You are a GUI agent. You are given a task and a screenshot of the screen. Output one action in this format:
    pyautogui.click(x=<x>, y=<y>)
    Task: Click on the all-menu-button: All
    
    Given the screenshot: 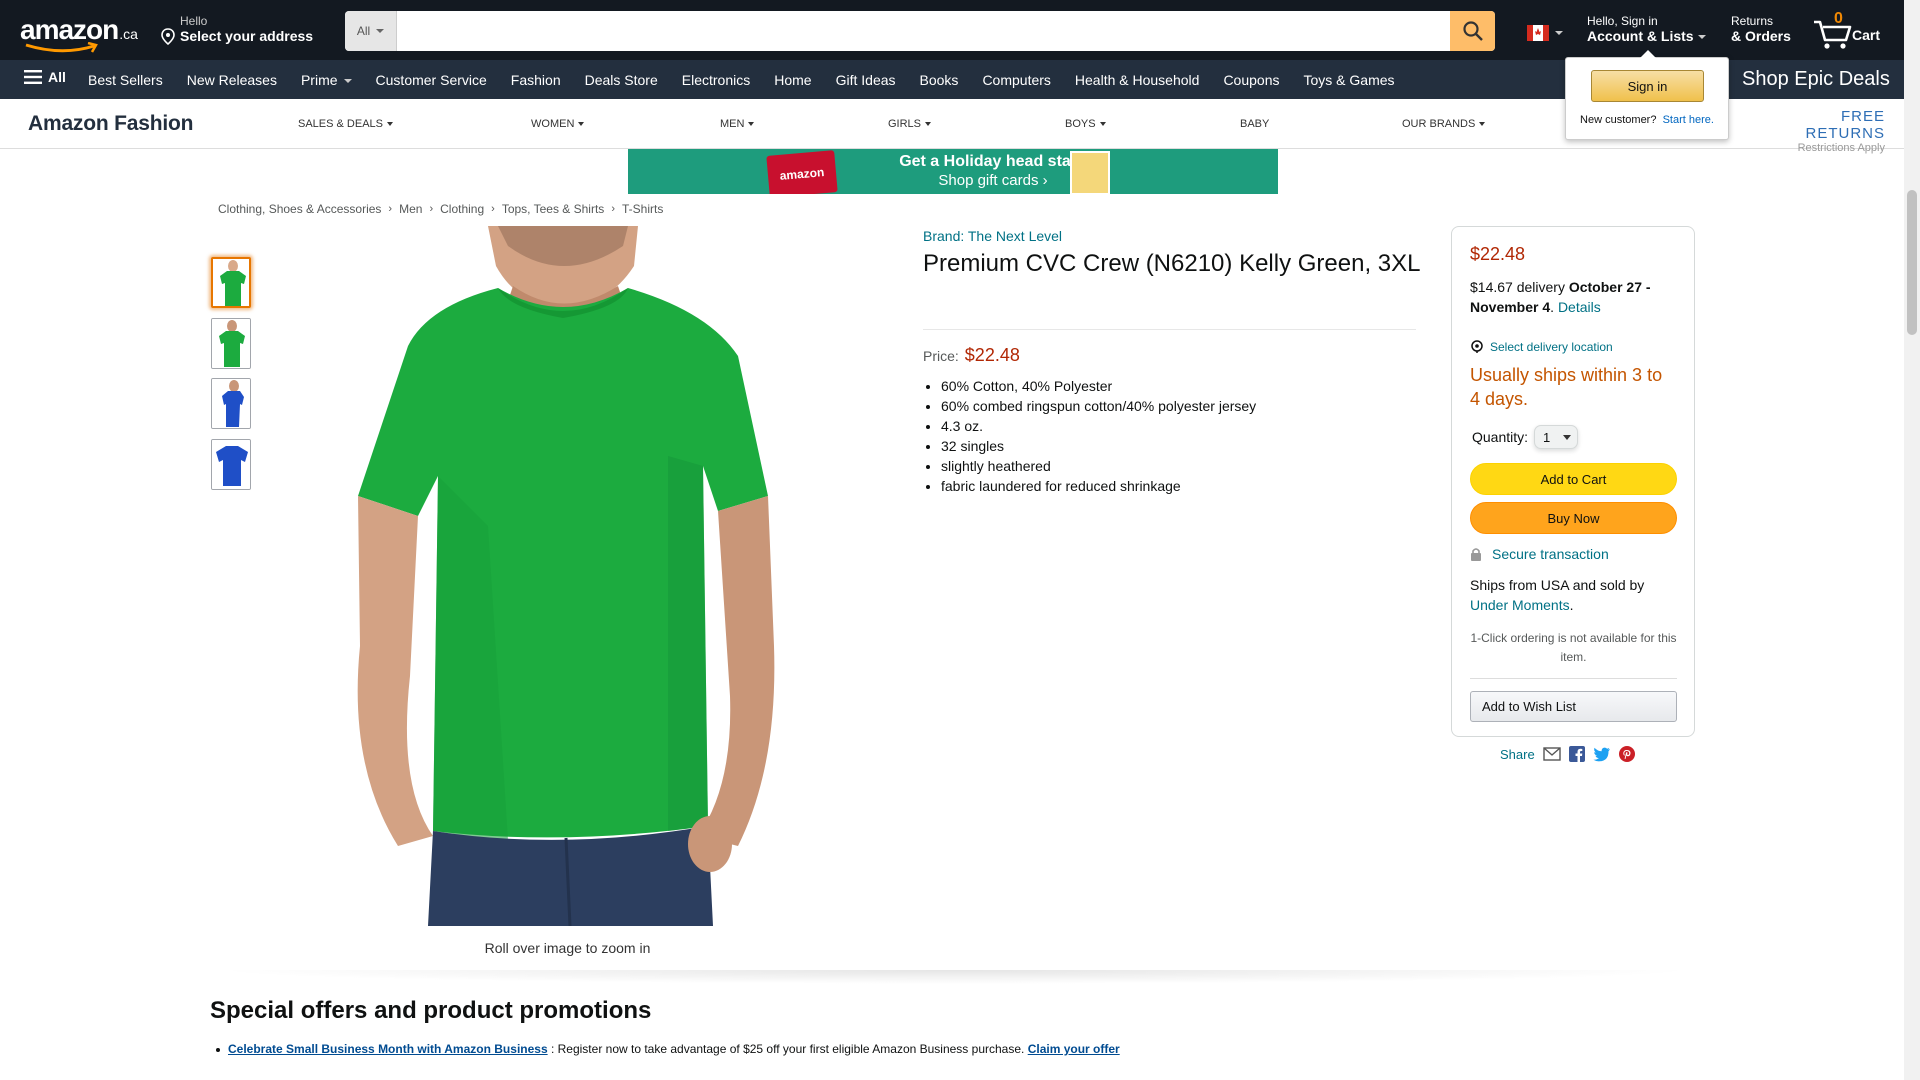 What is the action you would take?
    pyautogui.click(x=45, y=77)
    